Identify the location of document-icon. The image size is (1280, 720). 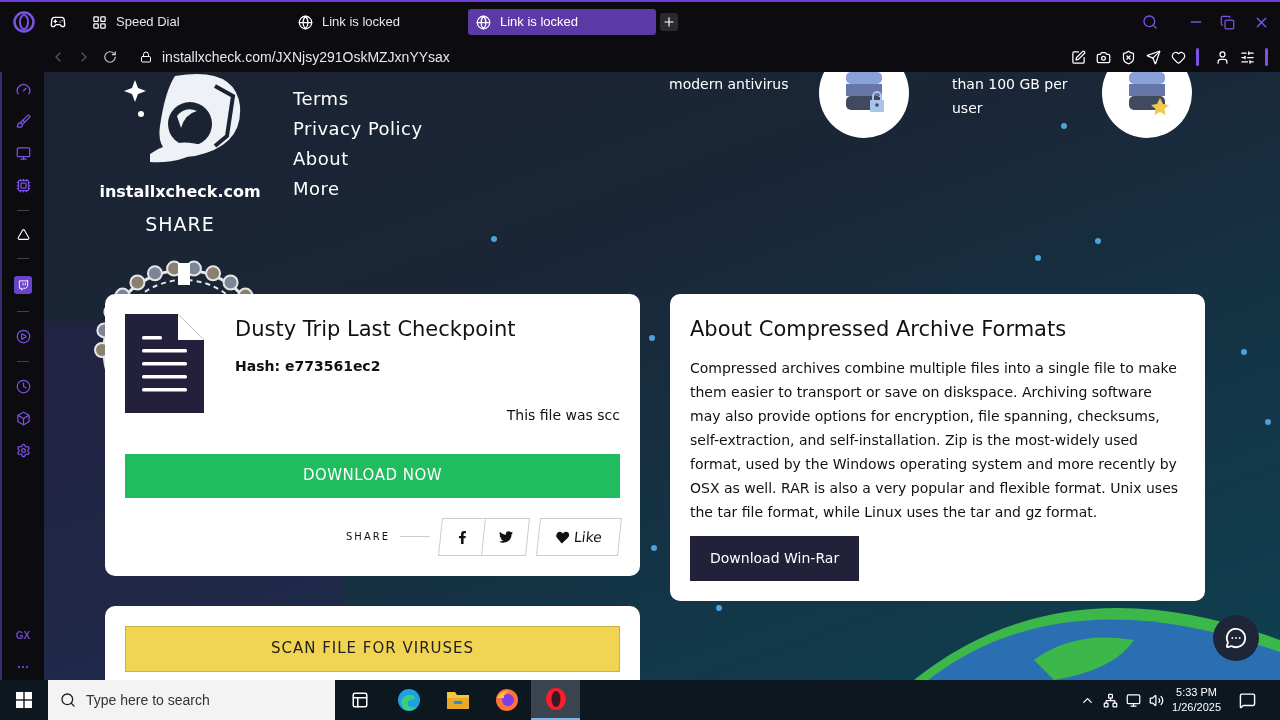
(164, 363).